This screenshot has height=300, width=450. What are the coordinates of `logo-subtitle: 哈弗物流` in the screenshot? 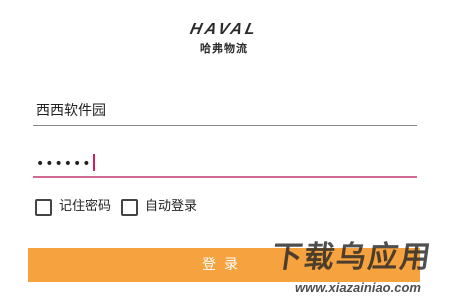 It's located at (224, 48).